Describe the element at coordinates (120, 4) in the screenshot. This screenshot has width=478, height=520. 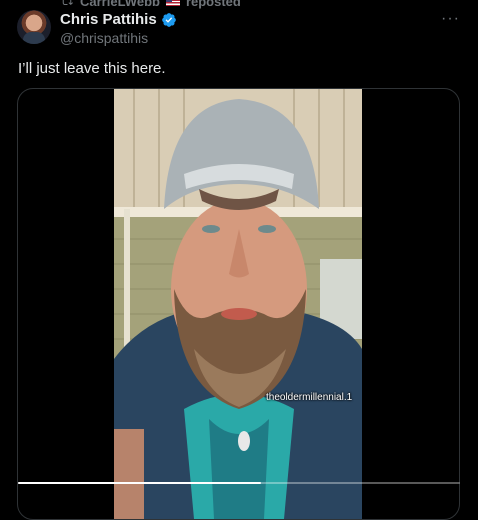
I see `repost-user: CarrieLWebb` at that location.